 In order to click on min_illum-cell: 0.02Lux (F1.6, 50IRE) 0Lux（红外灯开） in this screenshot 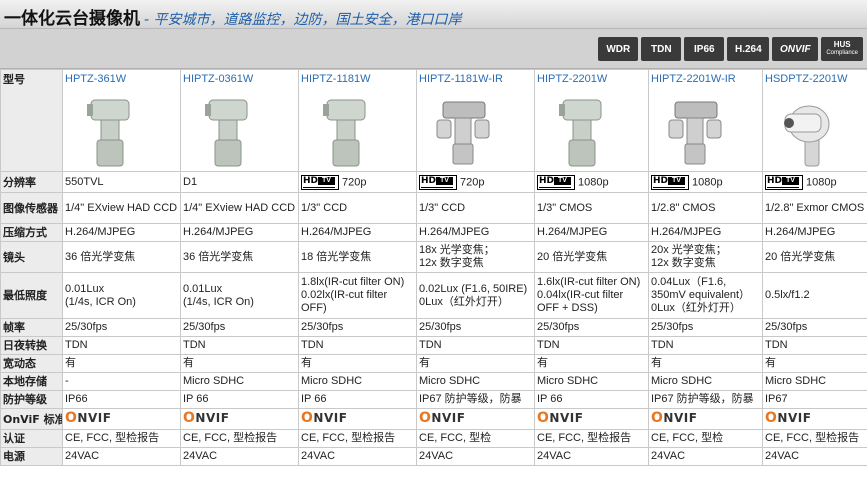, I will do `click(475, 295)`.